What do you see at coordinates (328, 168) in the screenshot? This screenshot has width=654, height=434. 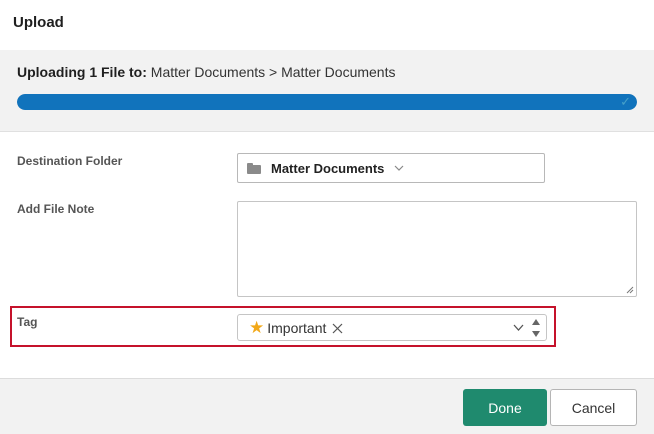 I see `destination-folder-value: Matter Documents` at bounding box center [328, 168].